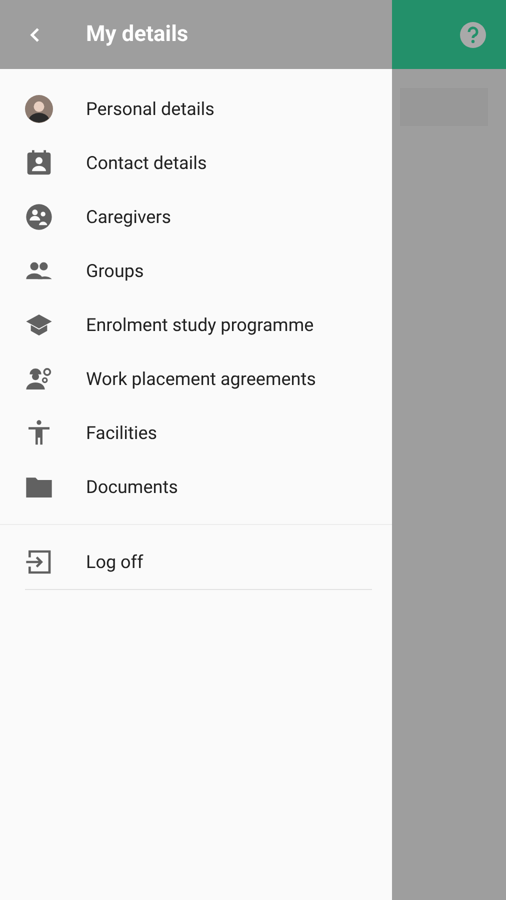 The image size is (506, 900). I want to click on menu-item-label: Facilities, so click(122, 433).